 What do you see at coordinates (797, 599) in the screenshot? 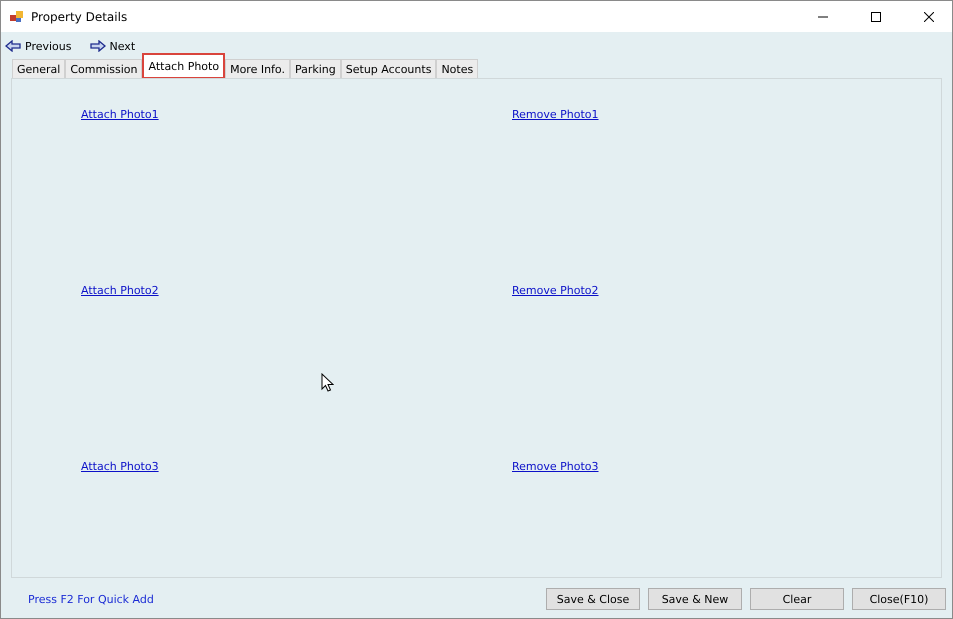
I see `action-button: Clear` at bounding box center [797, 599].